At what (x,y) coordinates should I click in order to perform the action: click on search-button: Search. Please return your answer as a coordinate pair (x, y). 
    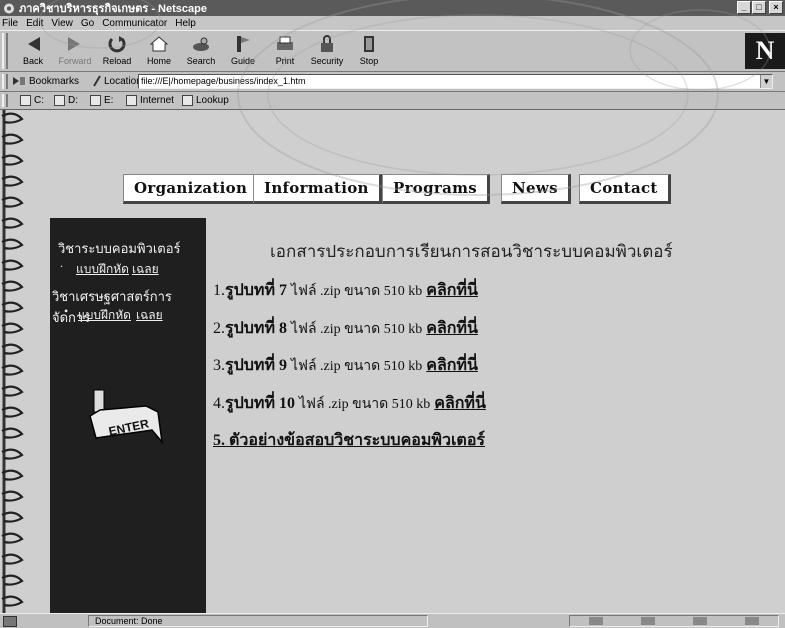
    Looking at the image, I should click on (201, 52).